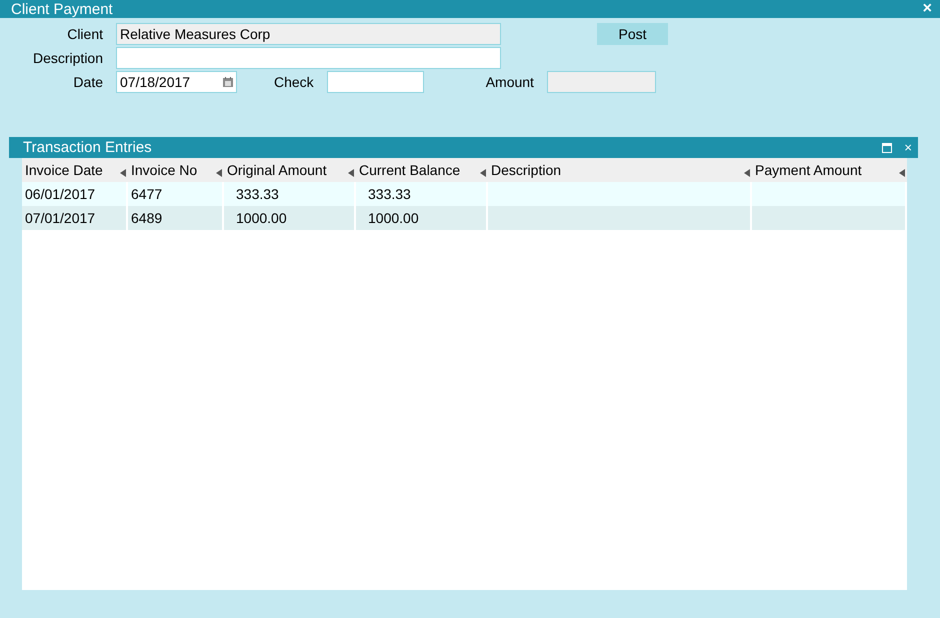 Image resolution: width=940 pixels, height=618 pixels. What do you see at coordinates (294, 82) in the screenshot?
I see `field-label: Check` at bounding box center [294, 82].